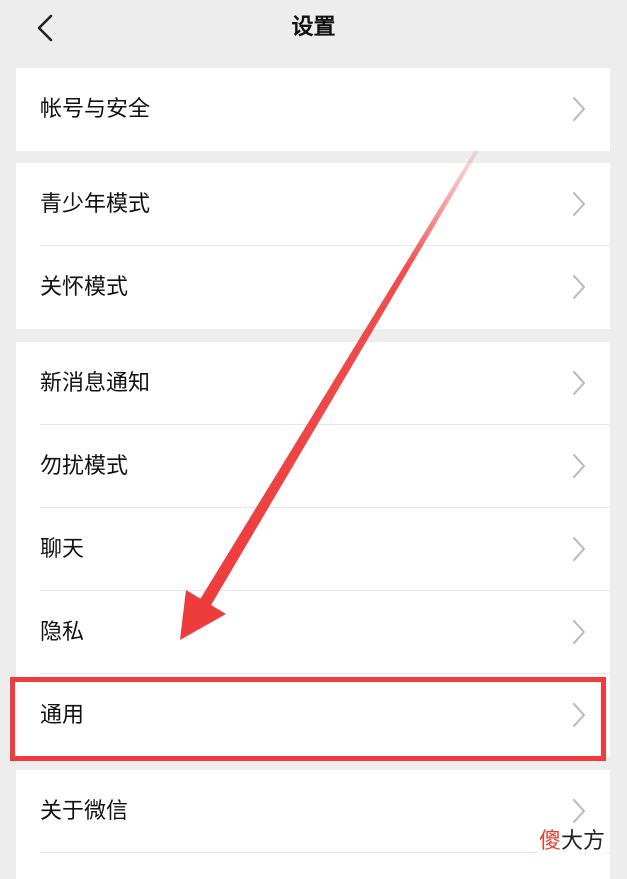  I want to click on settings-group-account: 帐号与安全, so click(313, 109).